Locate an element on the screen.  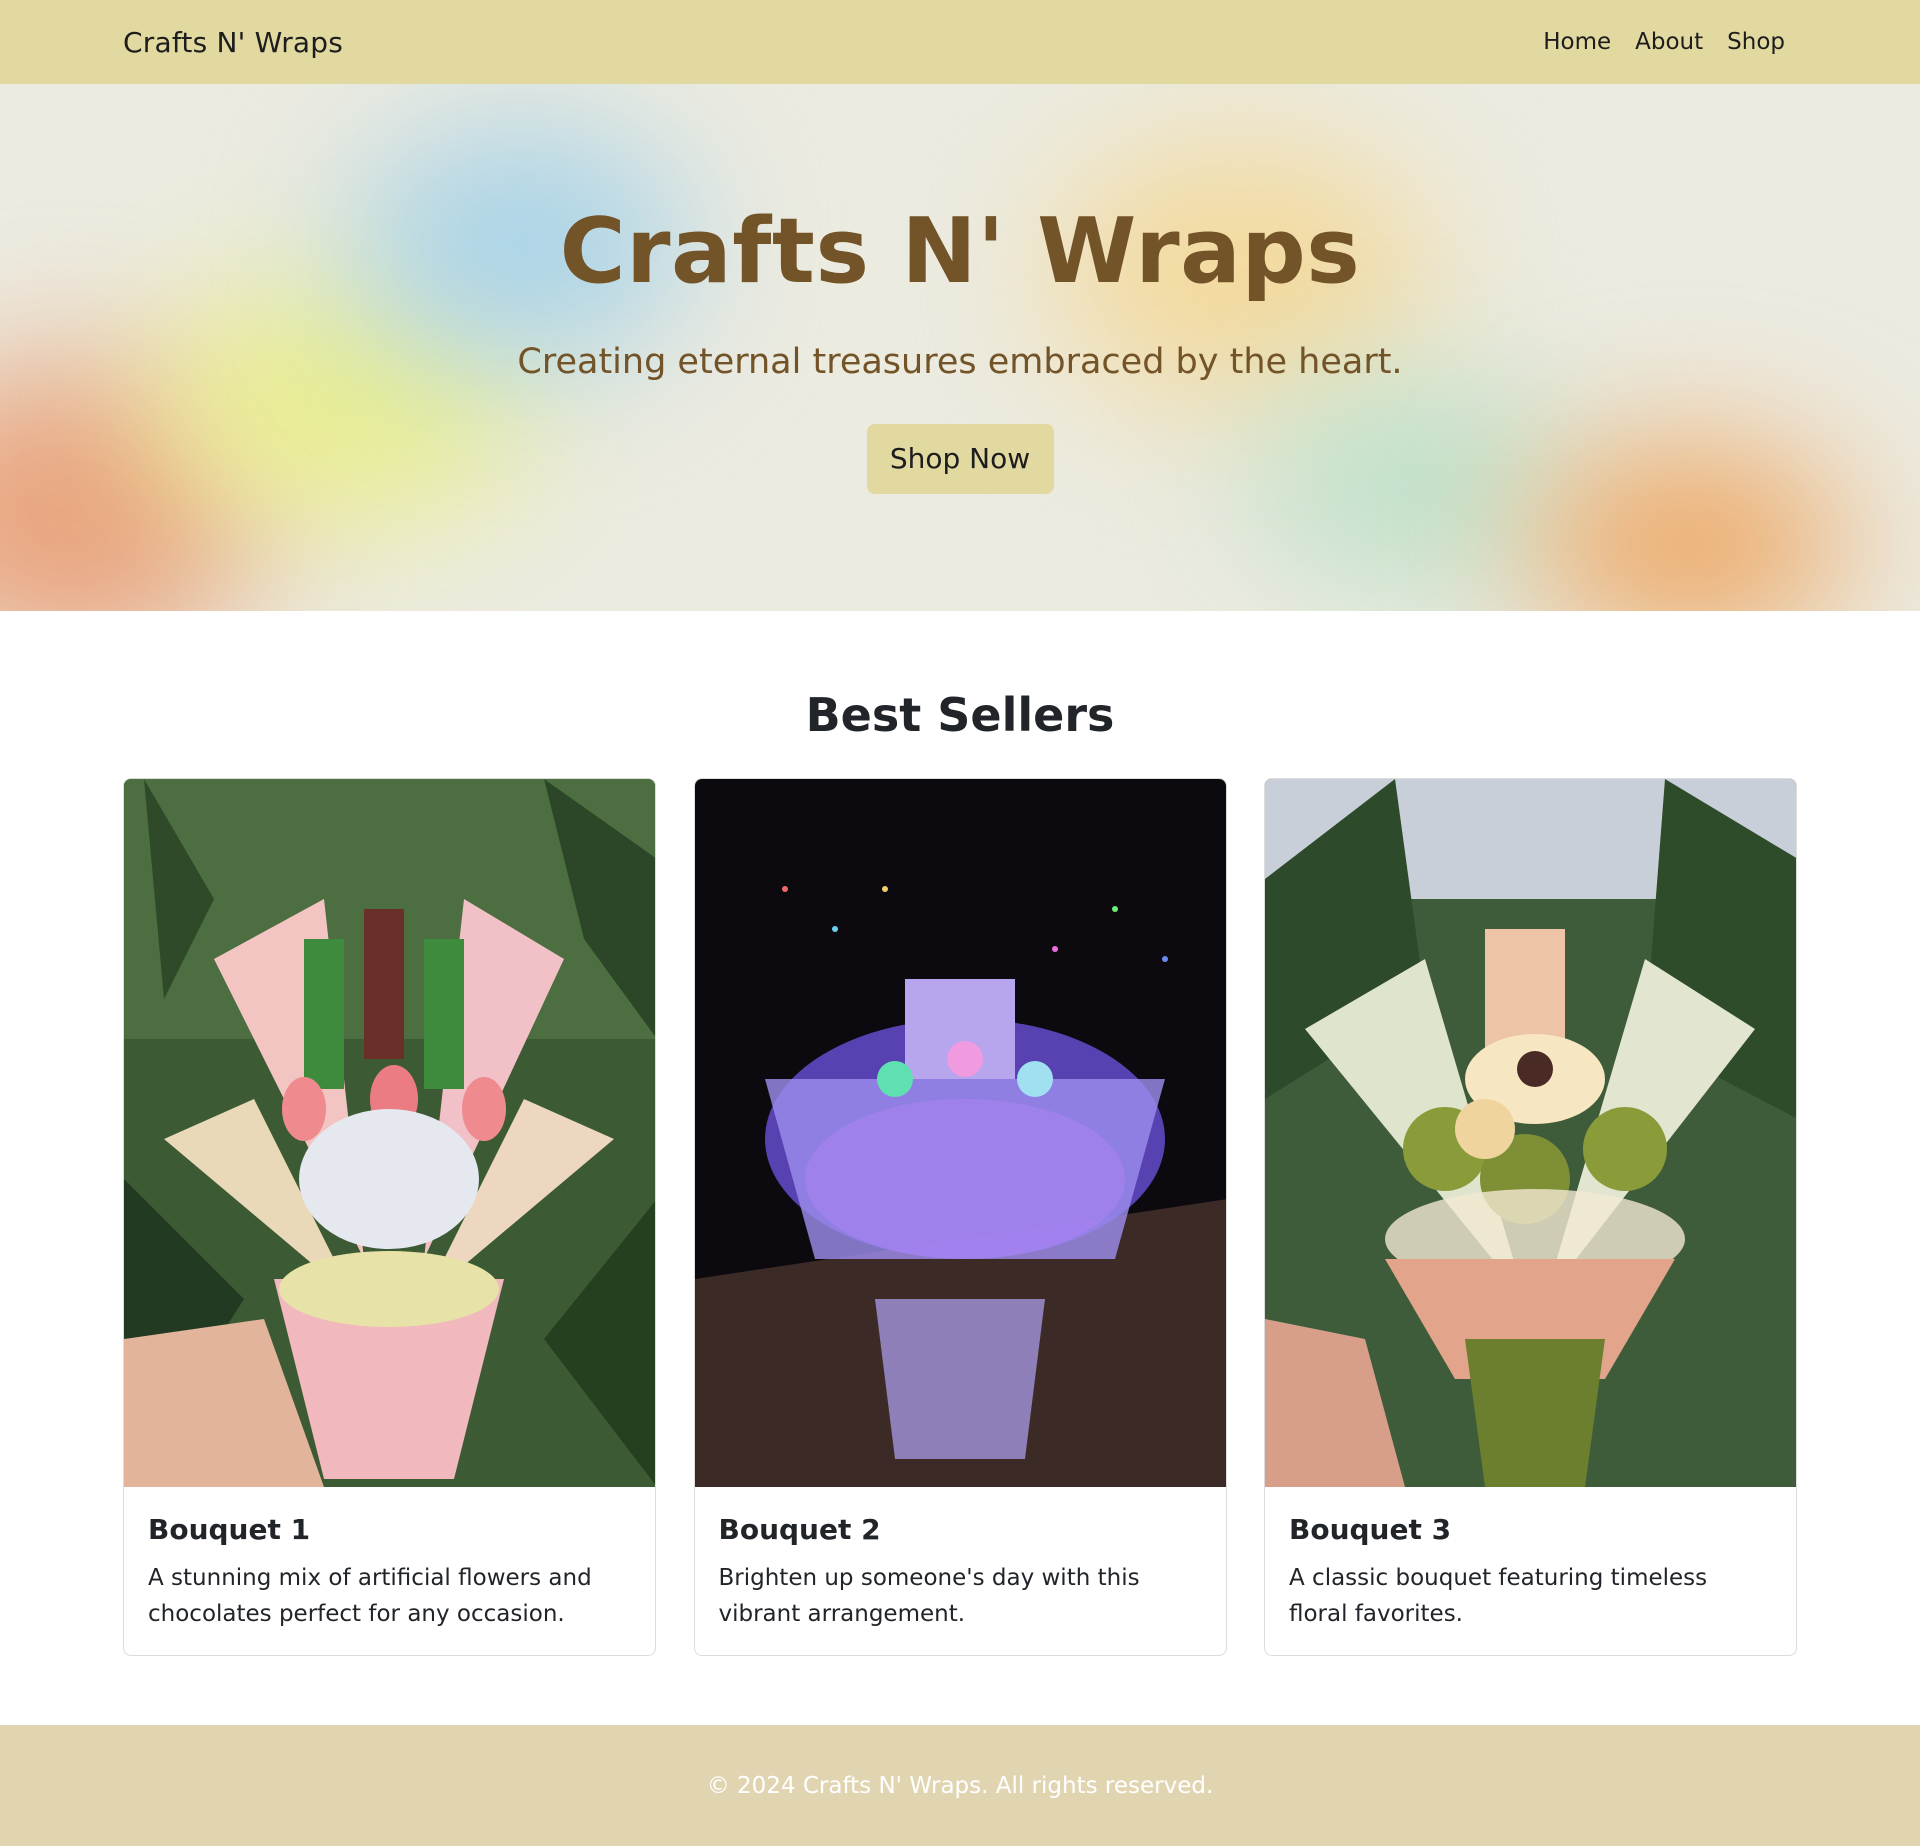
top-navbar: Crafts N' Wraps Home About Shop is located at coordinates (960, 42).